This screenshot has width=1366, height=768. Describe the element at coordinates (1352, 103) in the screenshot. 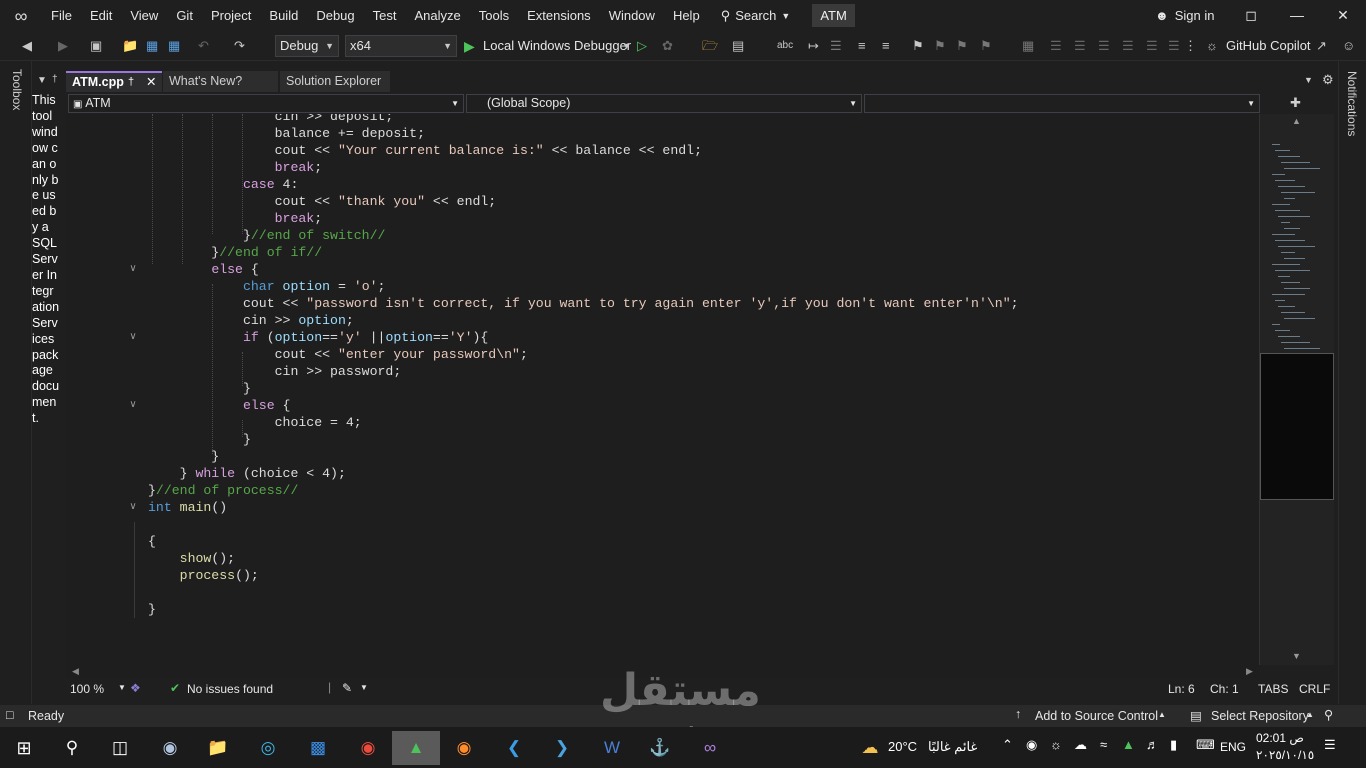

I see `notifications-tab: Notifications` at that location.